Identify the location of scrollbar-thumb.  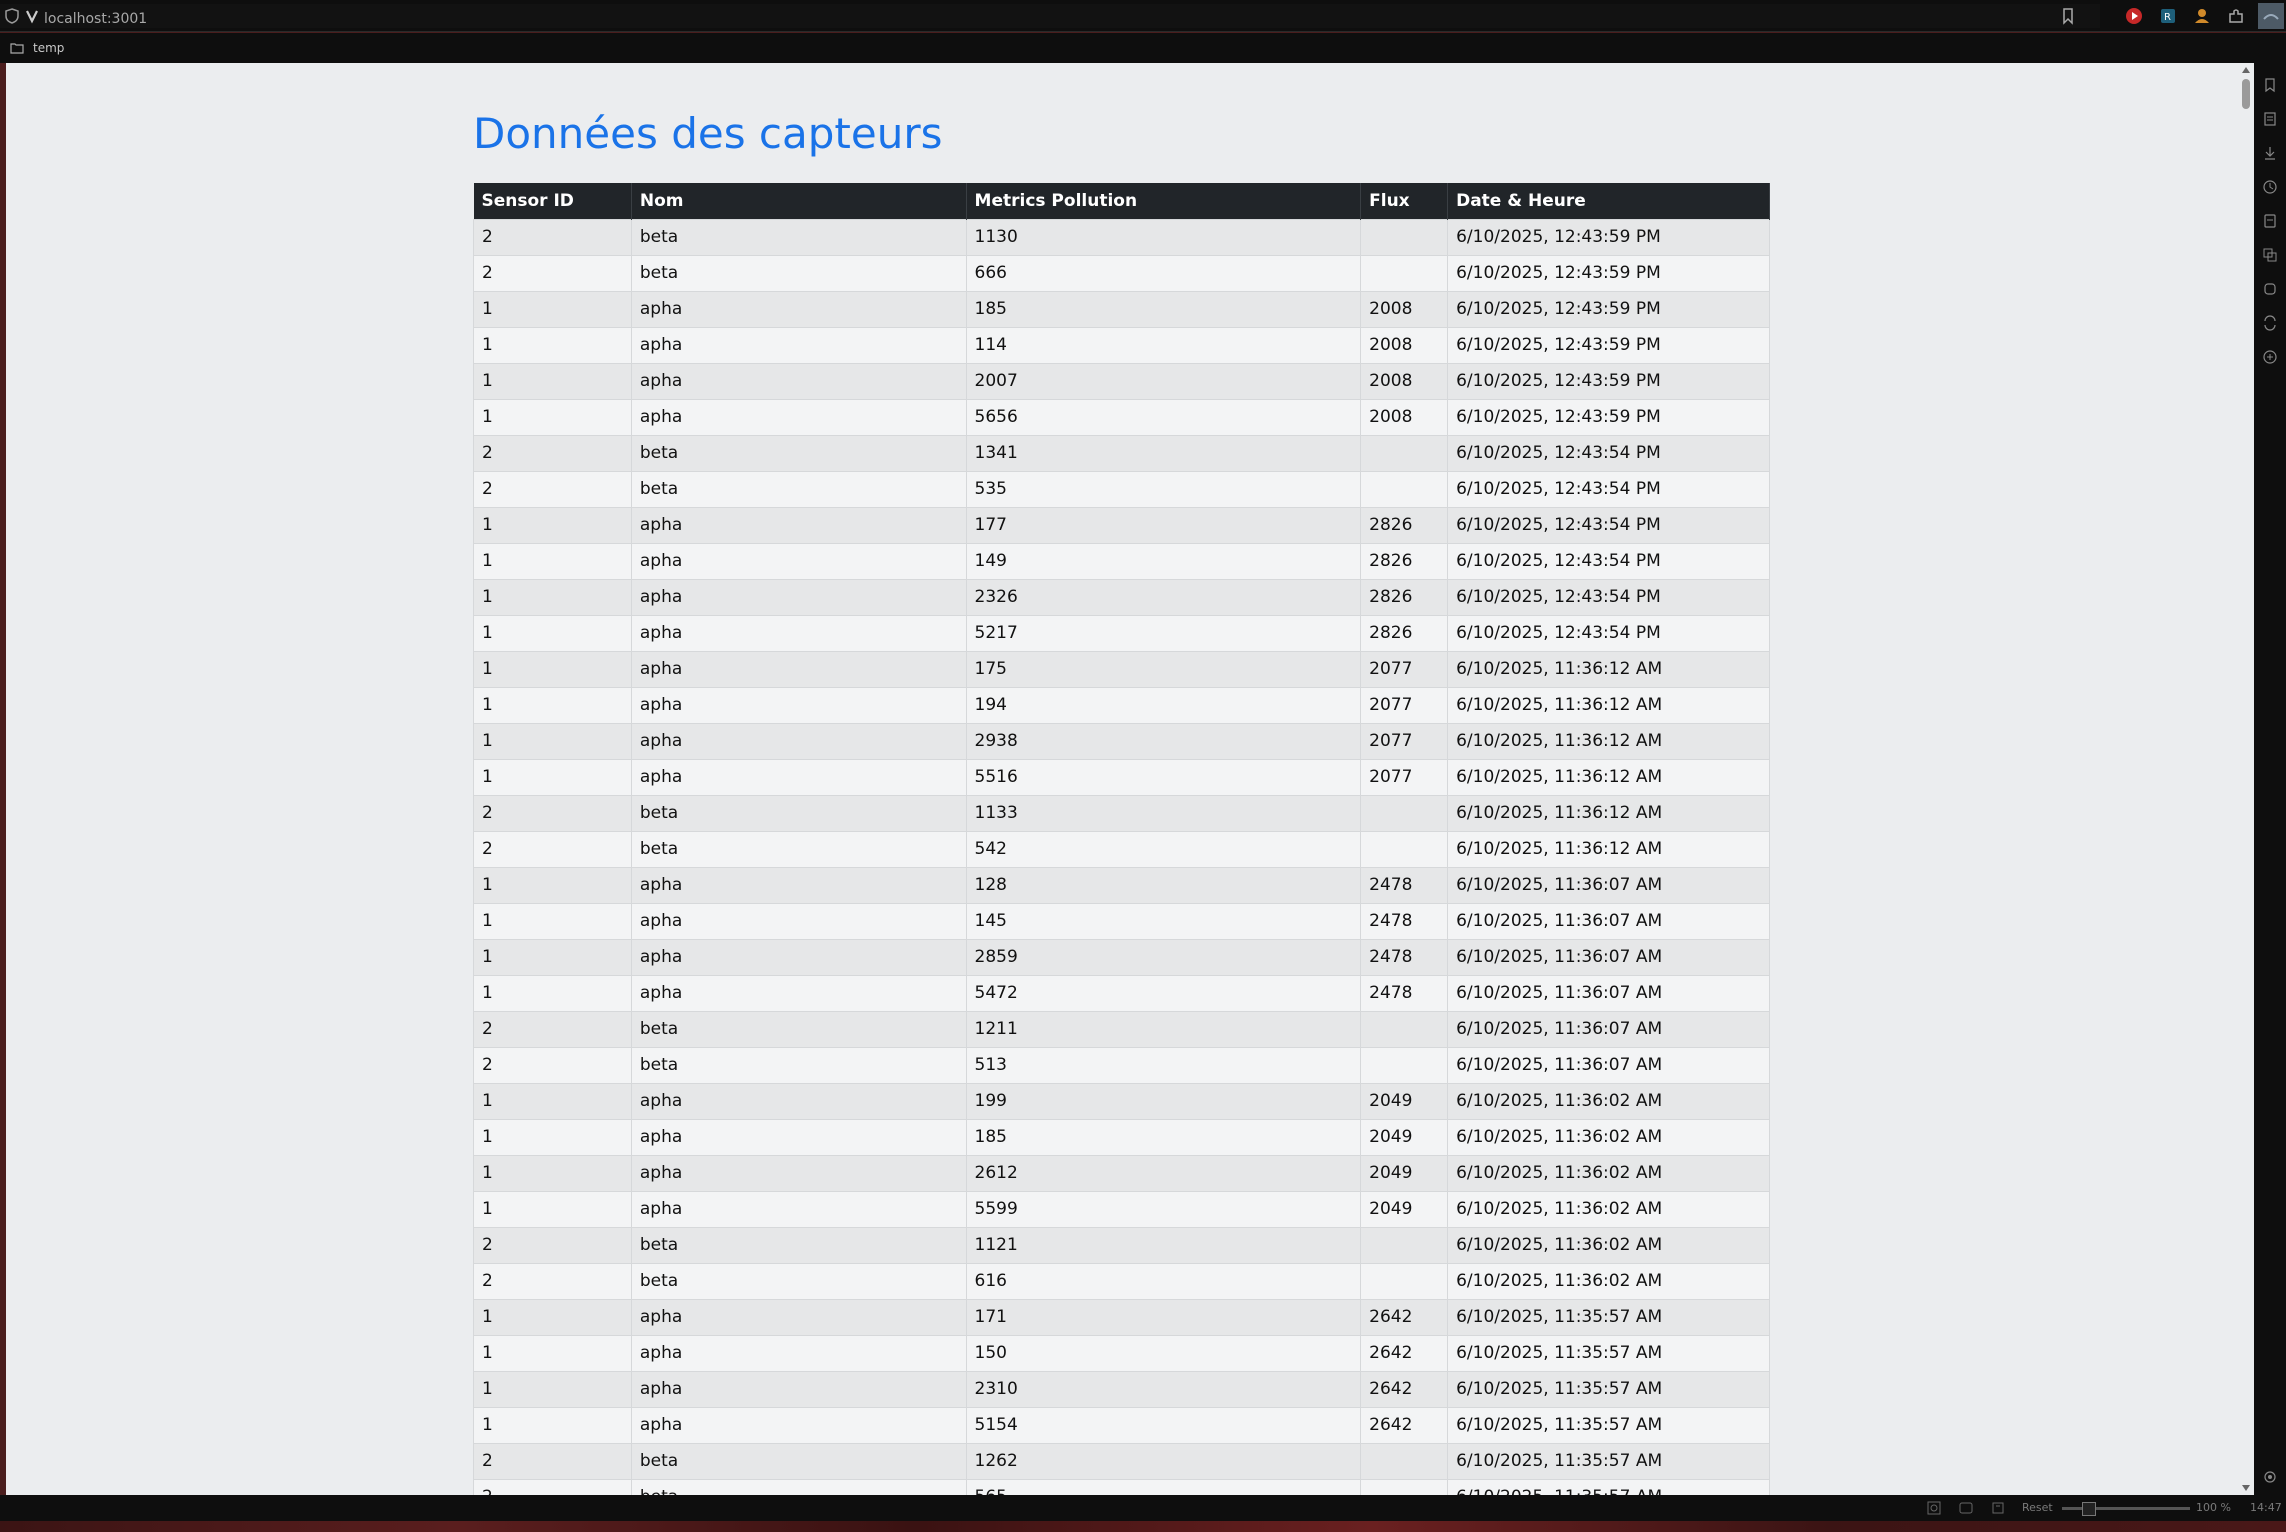
(2246, 94).